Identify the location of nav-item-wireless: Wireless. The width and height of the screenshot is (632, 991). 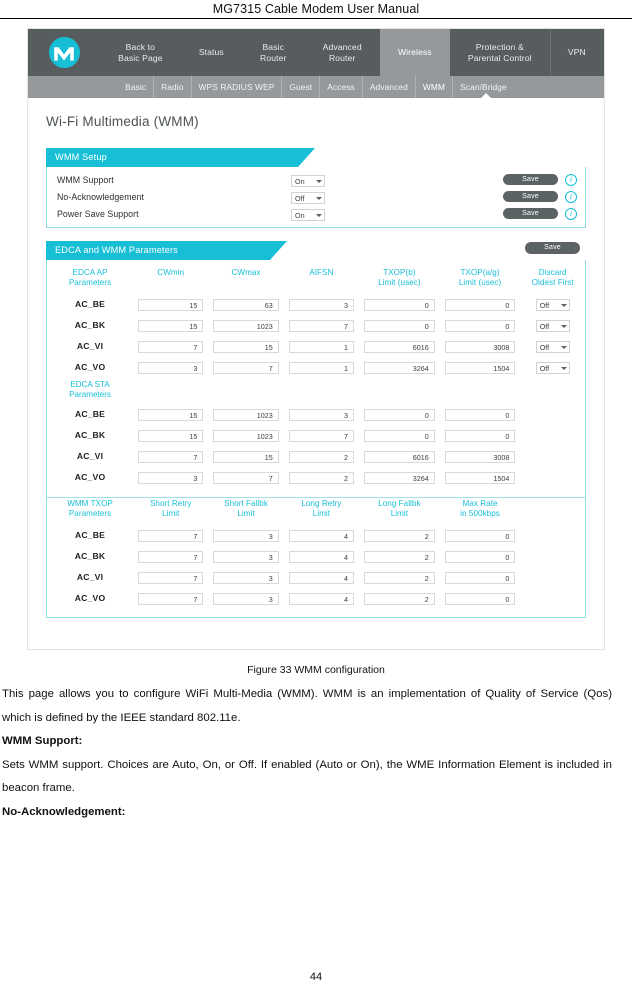
(414, 52).